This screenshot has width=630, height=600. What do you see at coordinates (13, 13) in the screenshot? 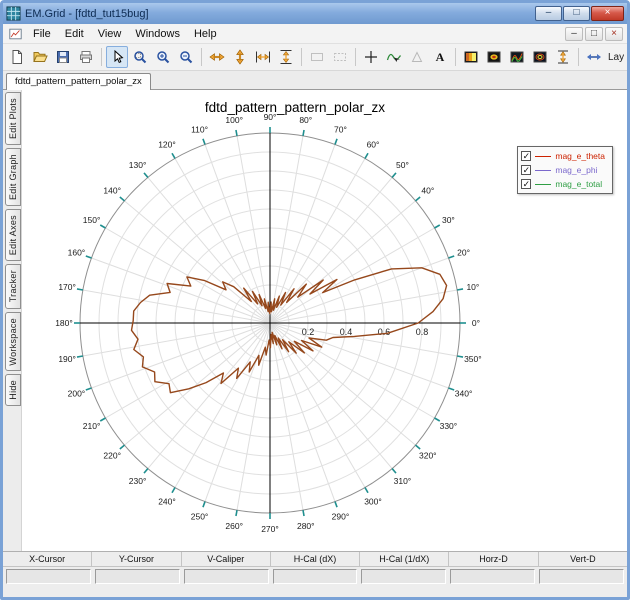
I see `app-icon` at bounding box center [13, 13].